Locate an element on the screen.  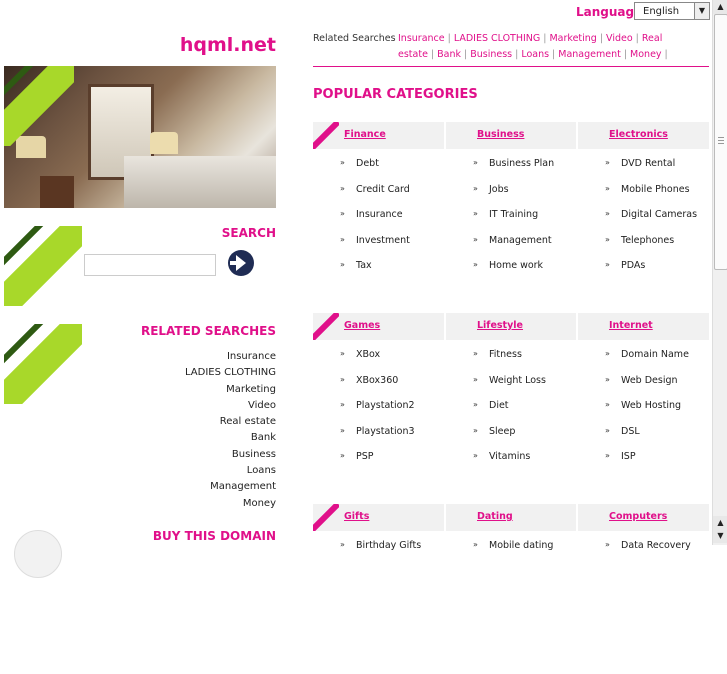
category-item-label: ISP is located at coordinates (628, 456).